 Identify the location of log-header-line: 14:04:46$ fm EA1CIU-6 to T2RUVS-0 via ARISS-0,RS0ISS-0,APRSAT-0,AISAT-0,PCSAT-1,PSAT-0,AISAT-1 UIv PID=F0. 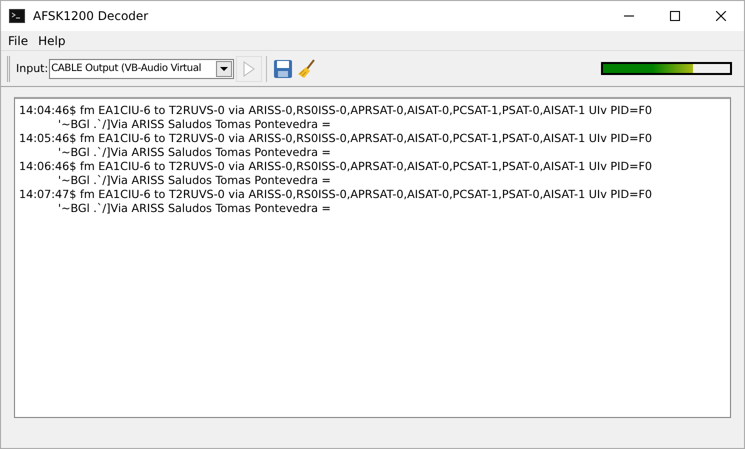
(336, 111).